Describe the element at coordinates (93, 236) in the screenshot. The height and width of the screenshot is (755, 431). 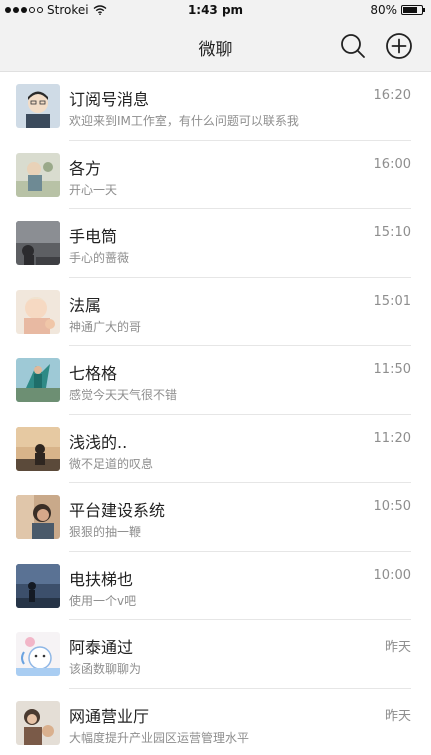
I see `conversation-title: 手电筒` at that location.